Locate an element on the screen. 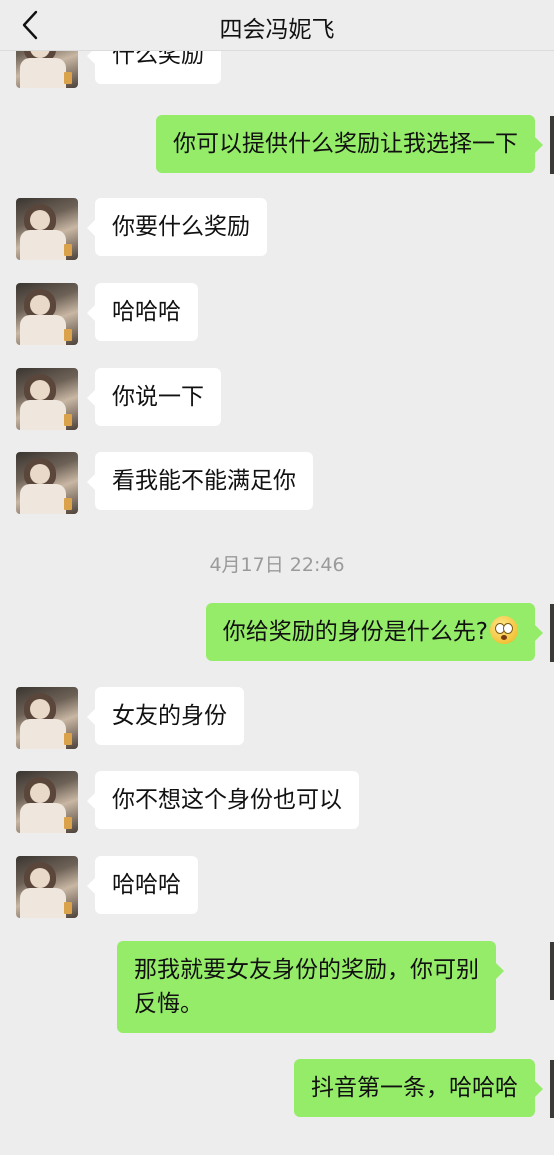  message-row-incoming: 你不想这个身份也可以 is located at coordinates (277, 802).